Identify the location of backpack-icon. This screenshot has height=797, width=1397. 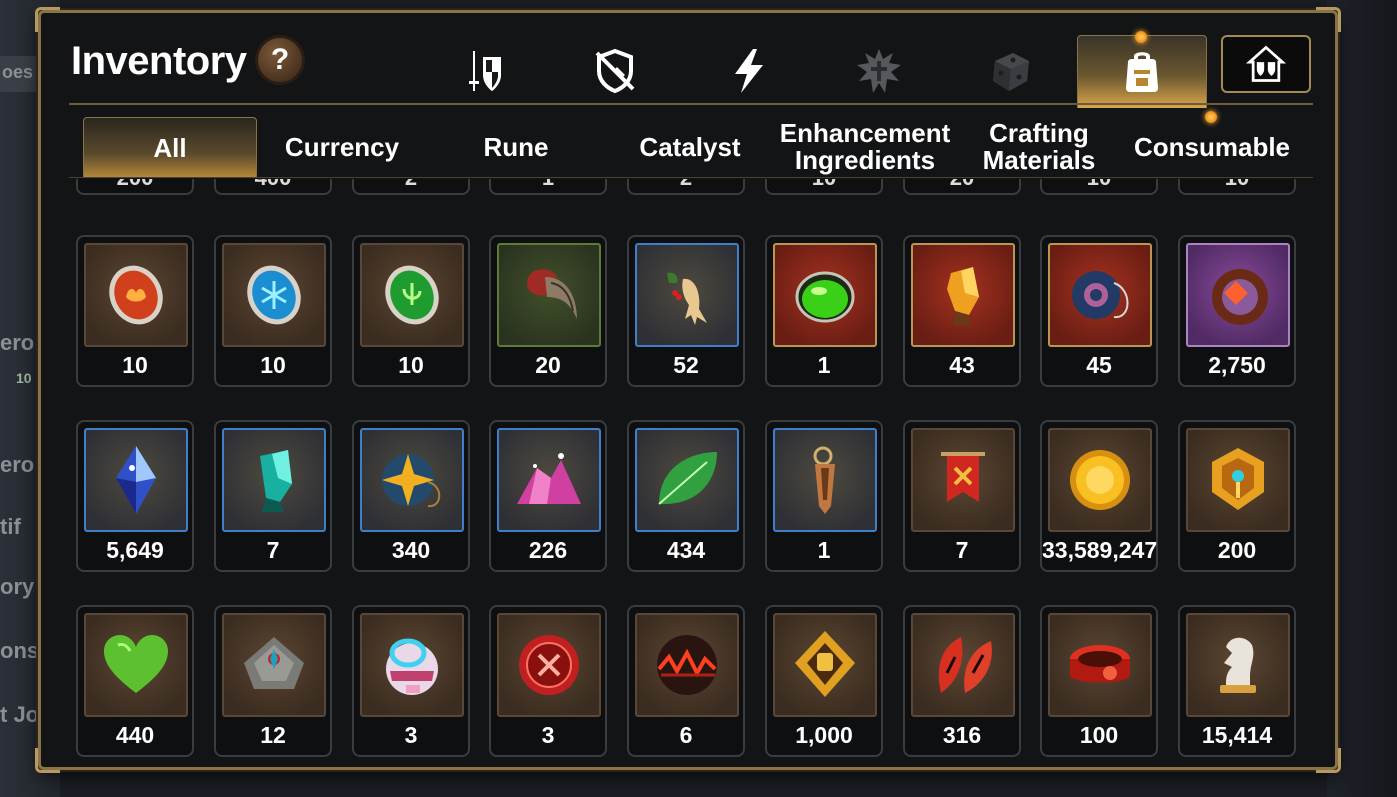
(1142, 72).